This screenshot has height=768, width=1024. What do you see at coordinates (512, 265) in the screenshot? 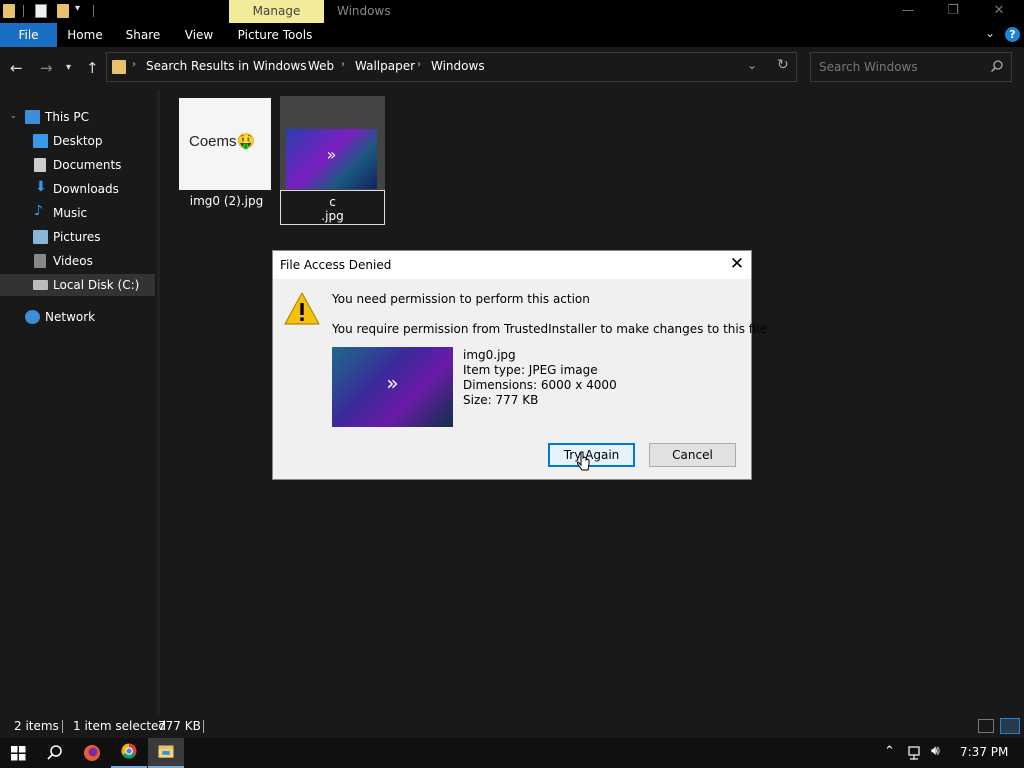
I see `dialog-title-bar: File Access Denied ✕` at bounding box center [512, 265].